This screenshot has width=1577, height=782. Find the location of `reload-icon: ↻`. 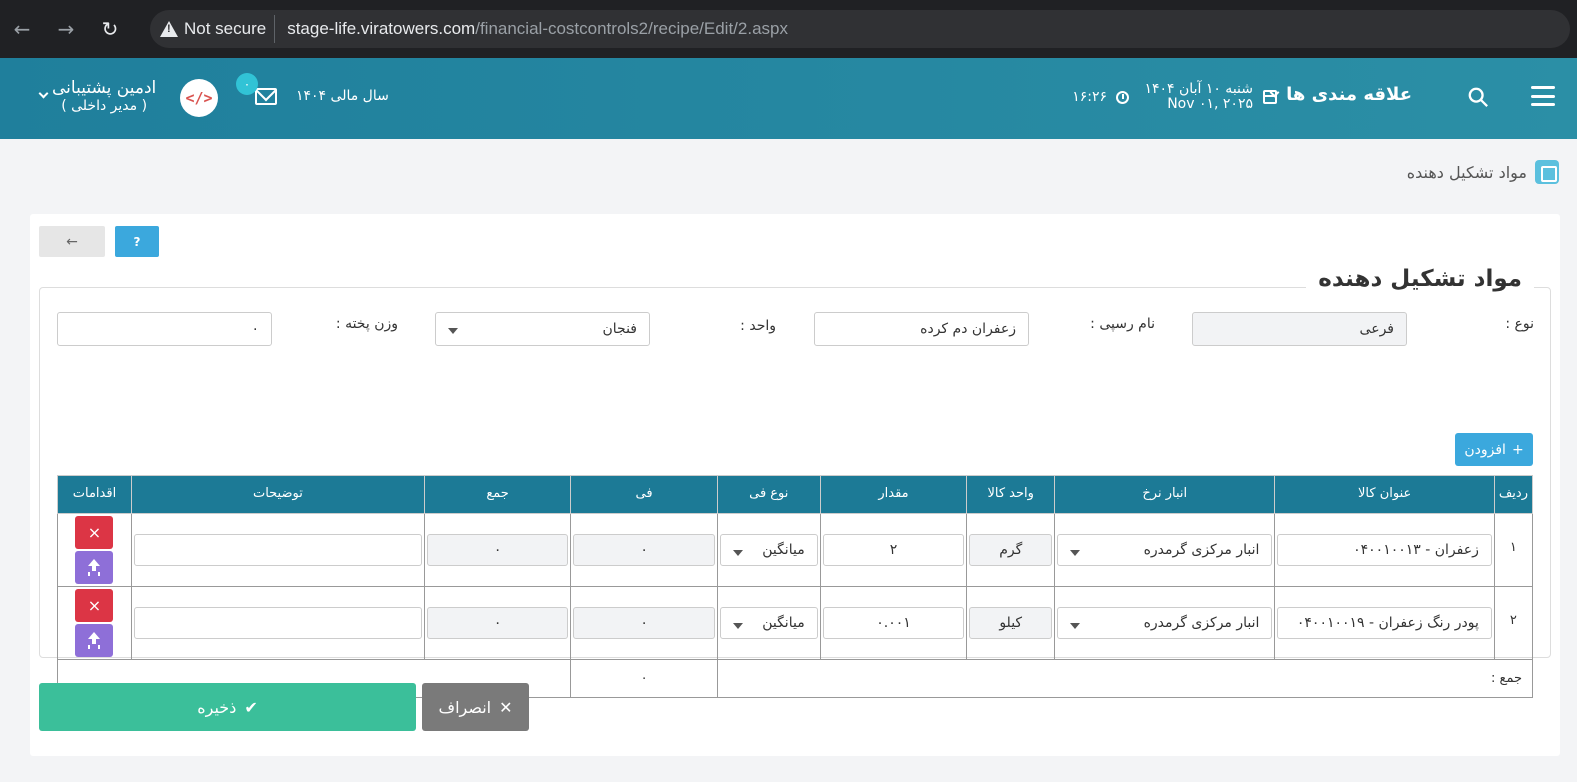

reload-icon: ↻ is located at coordinates (110, 29).